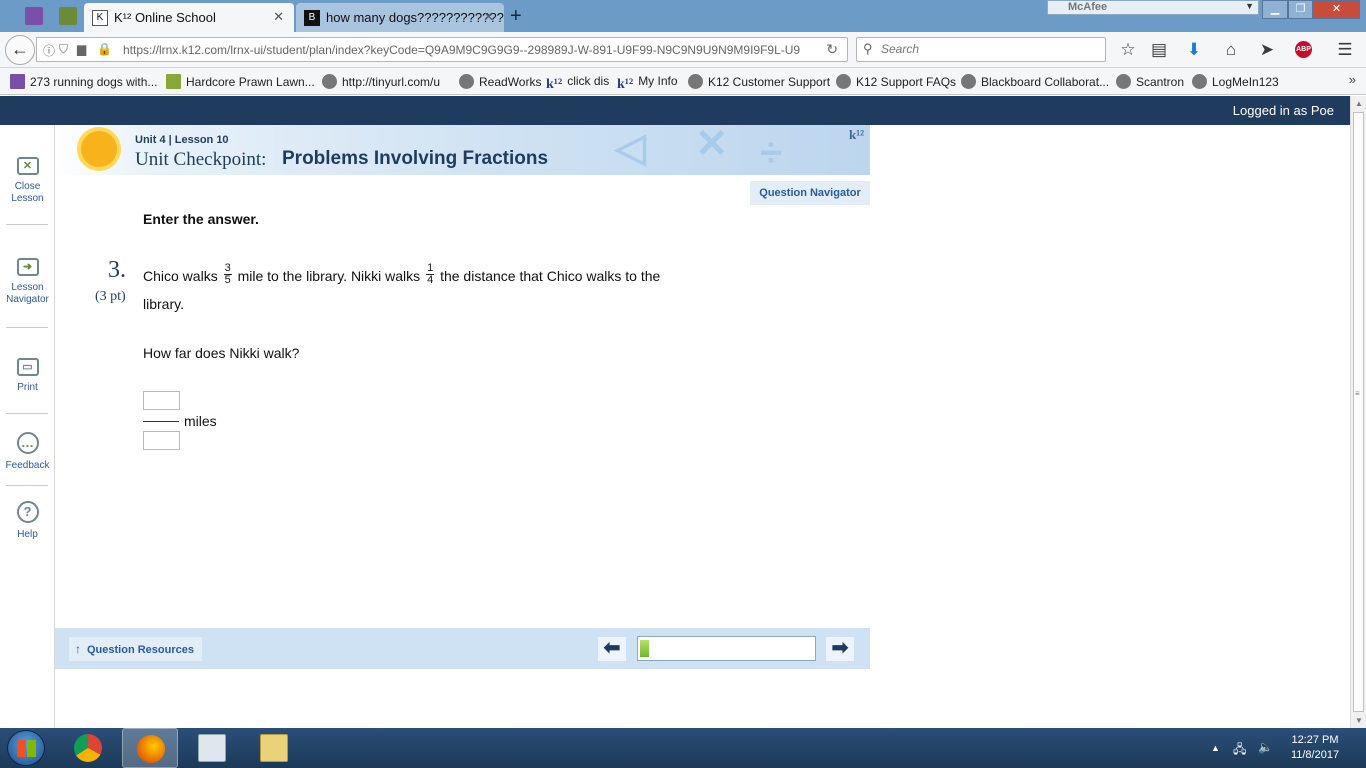 The width and height of the screenshot is (1366, 768). I want to click on lock-icon: 🔒, so click(104, 49).